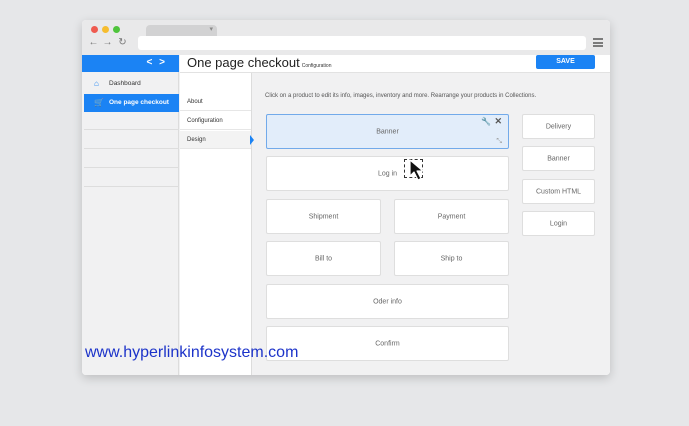  I want to click on subnav-item-about: About, so click(215, 102).